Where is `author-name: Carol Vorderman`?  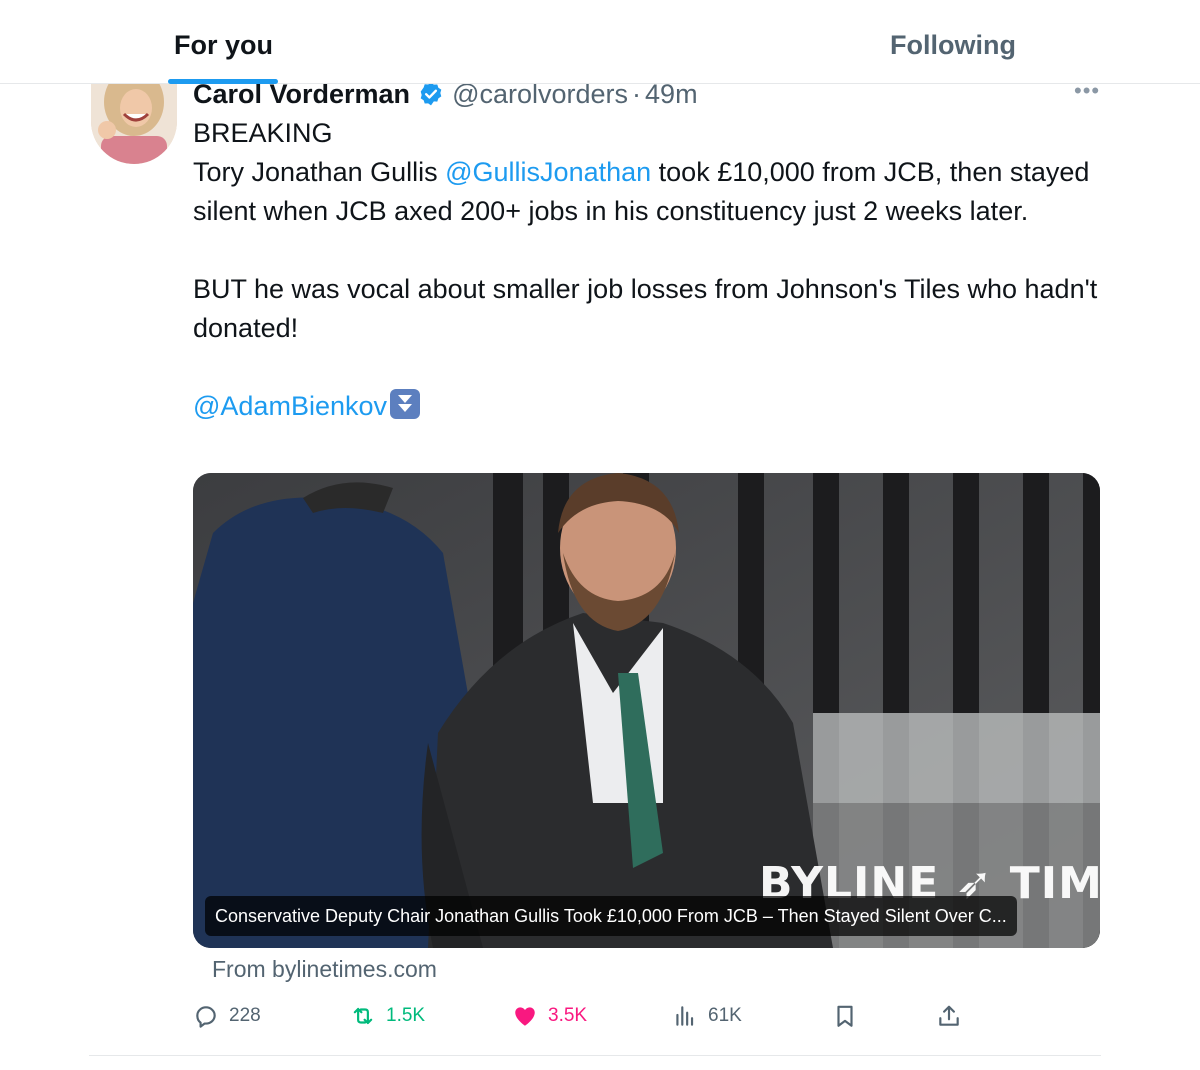 author-name: Carol Vorderman is located at coordinates (301, 97).